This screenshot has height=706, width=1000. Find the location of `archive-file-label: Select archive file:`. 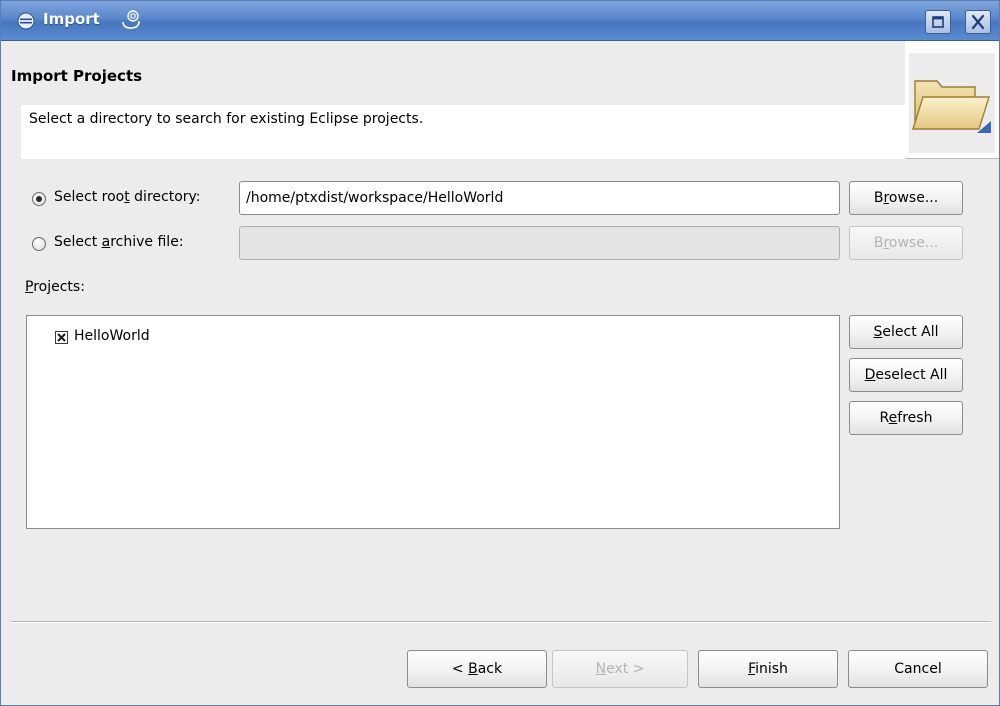

archive-file-label: Select archive file: is located at coordinates (119, 242).